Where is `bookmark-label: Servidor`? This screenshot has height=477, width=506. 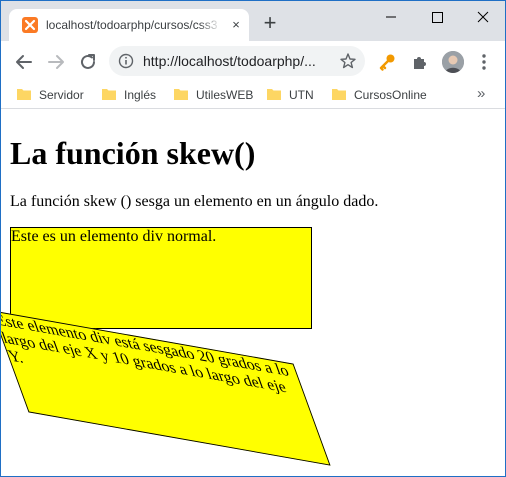 bookmark-label: Servidor is located at coordinates (61, 95).